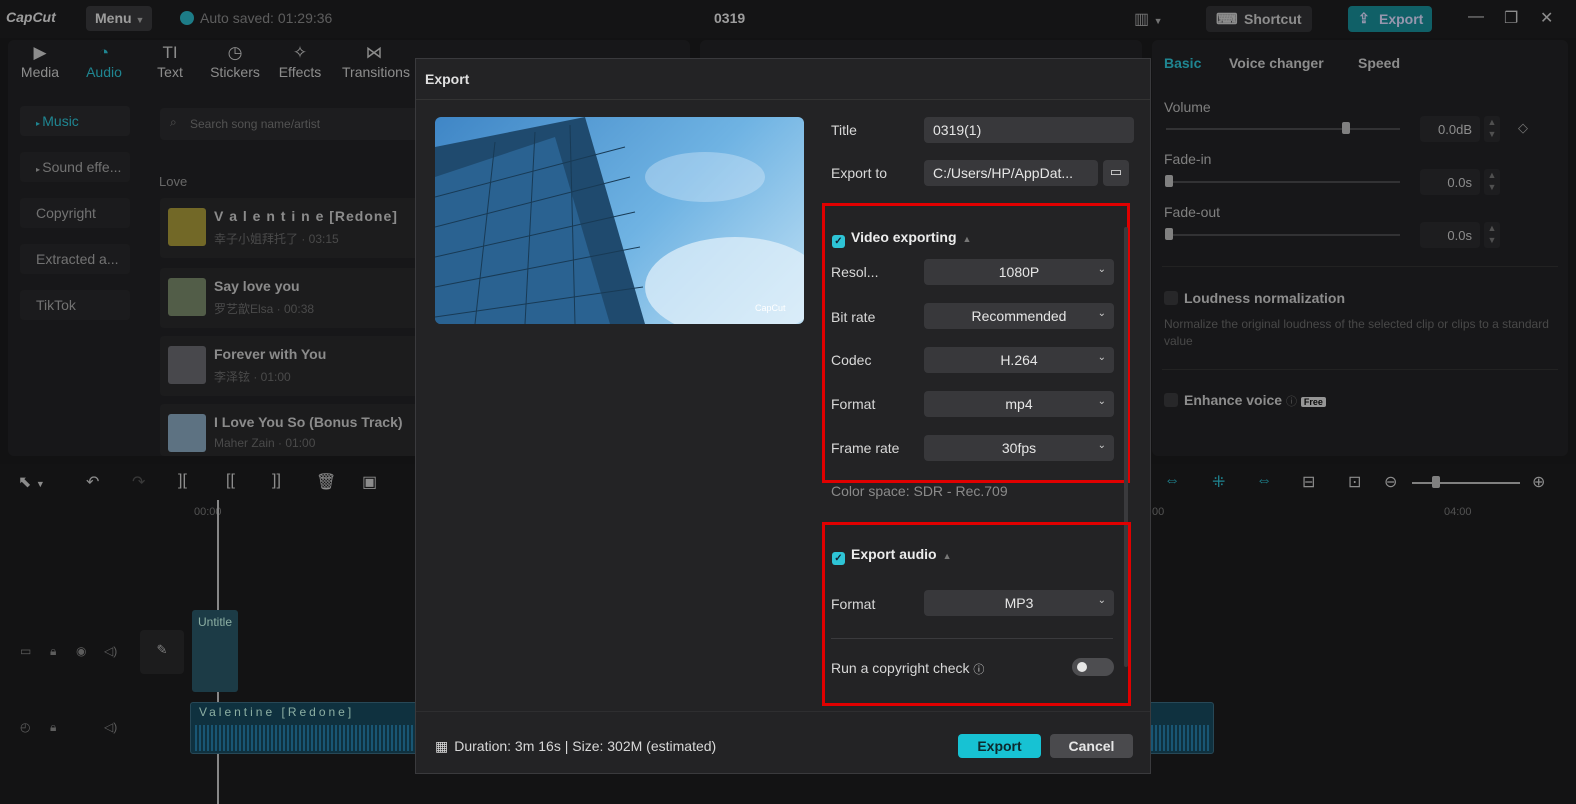 The width and height of the screenshot is (1576, 804). I want to click on title-label: Title, so click(844, 130).